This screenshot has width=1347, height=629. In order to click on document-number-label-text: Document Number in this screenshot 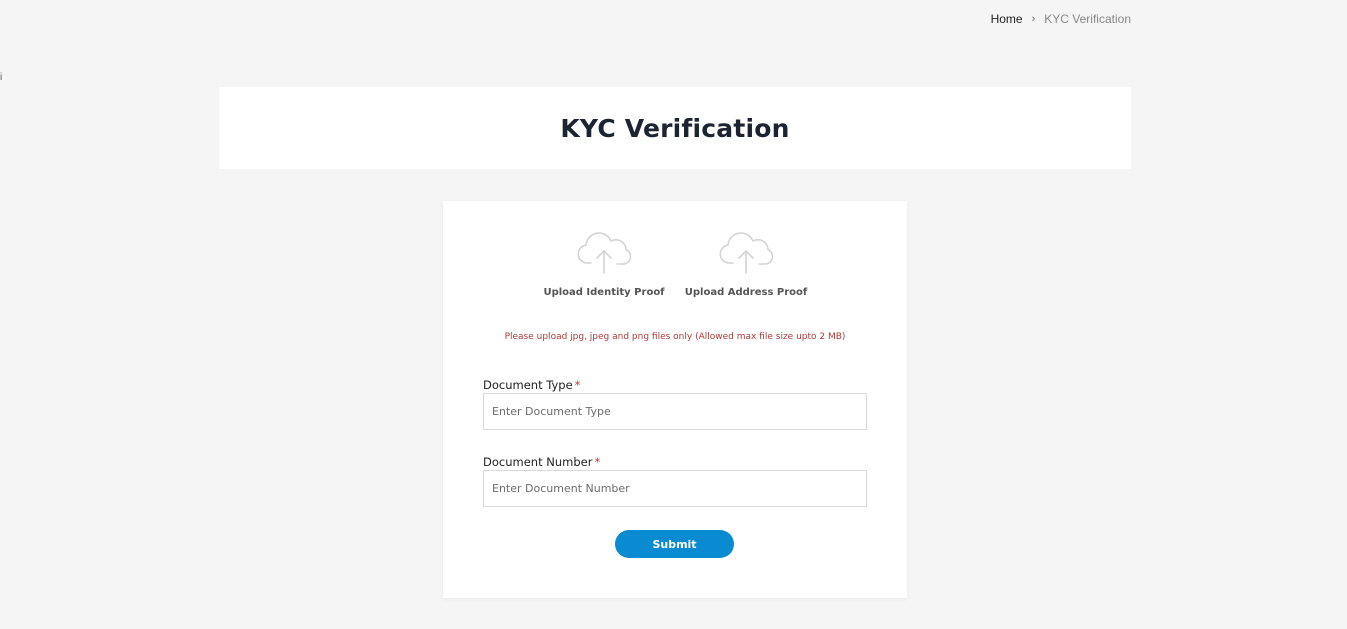, I will do `click(538, 462)`.